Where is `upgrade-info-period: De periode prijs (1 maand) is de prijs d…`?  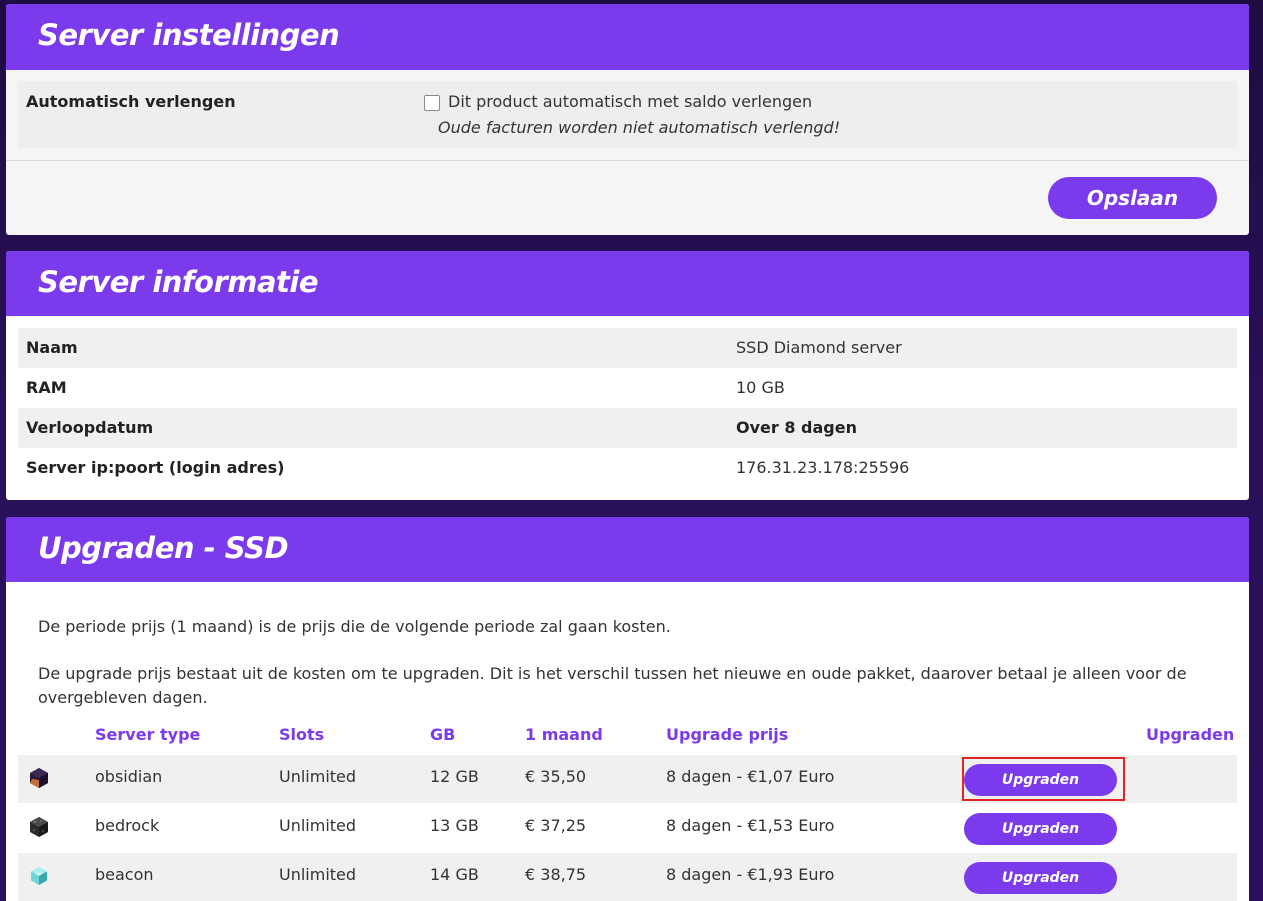
upgrade-info-period: De periode prijs (1 maand) is de prijs d… is located at coordinates (354, 626).